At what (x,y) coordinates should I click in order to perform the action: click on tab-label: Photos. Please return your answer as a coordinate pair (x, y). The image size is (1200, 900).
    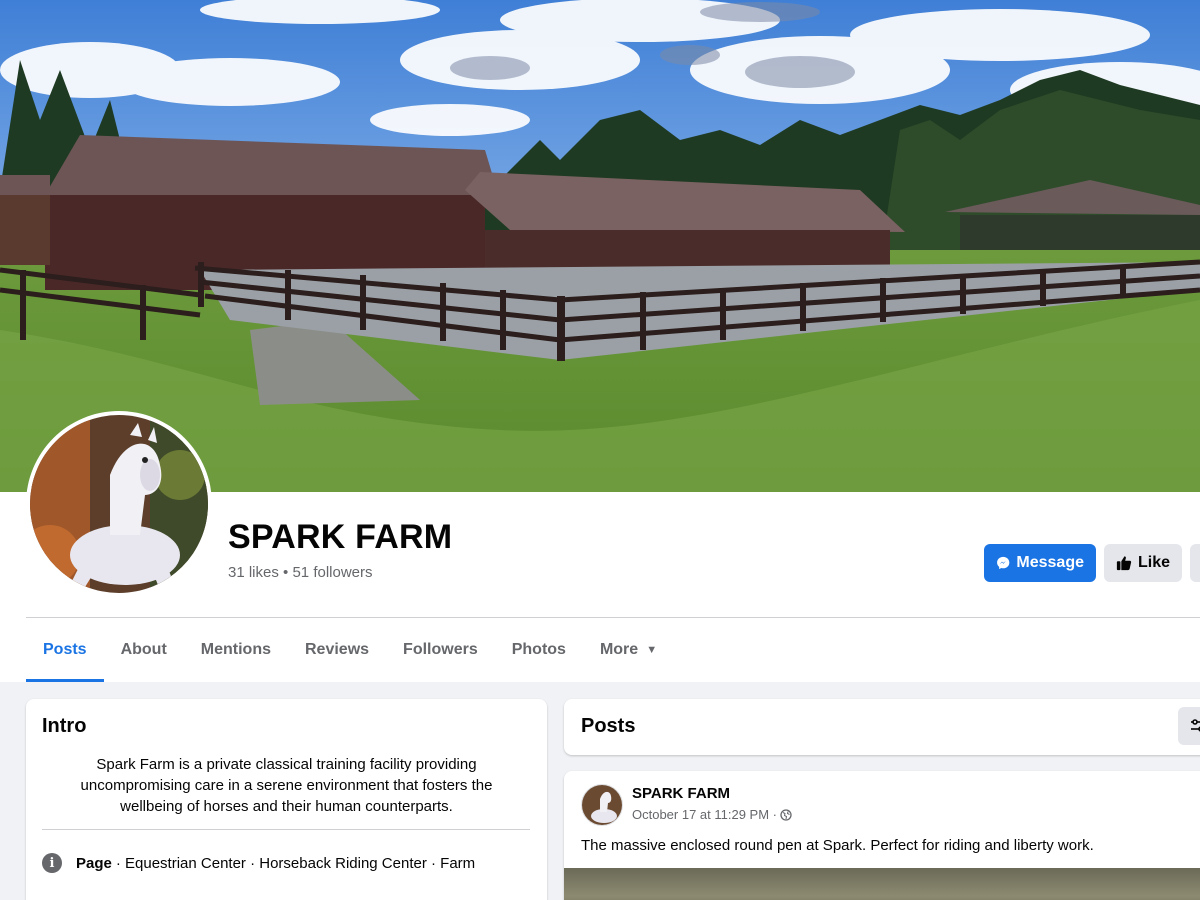
    Looking at the image, I should click on (538, 649).